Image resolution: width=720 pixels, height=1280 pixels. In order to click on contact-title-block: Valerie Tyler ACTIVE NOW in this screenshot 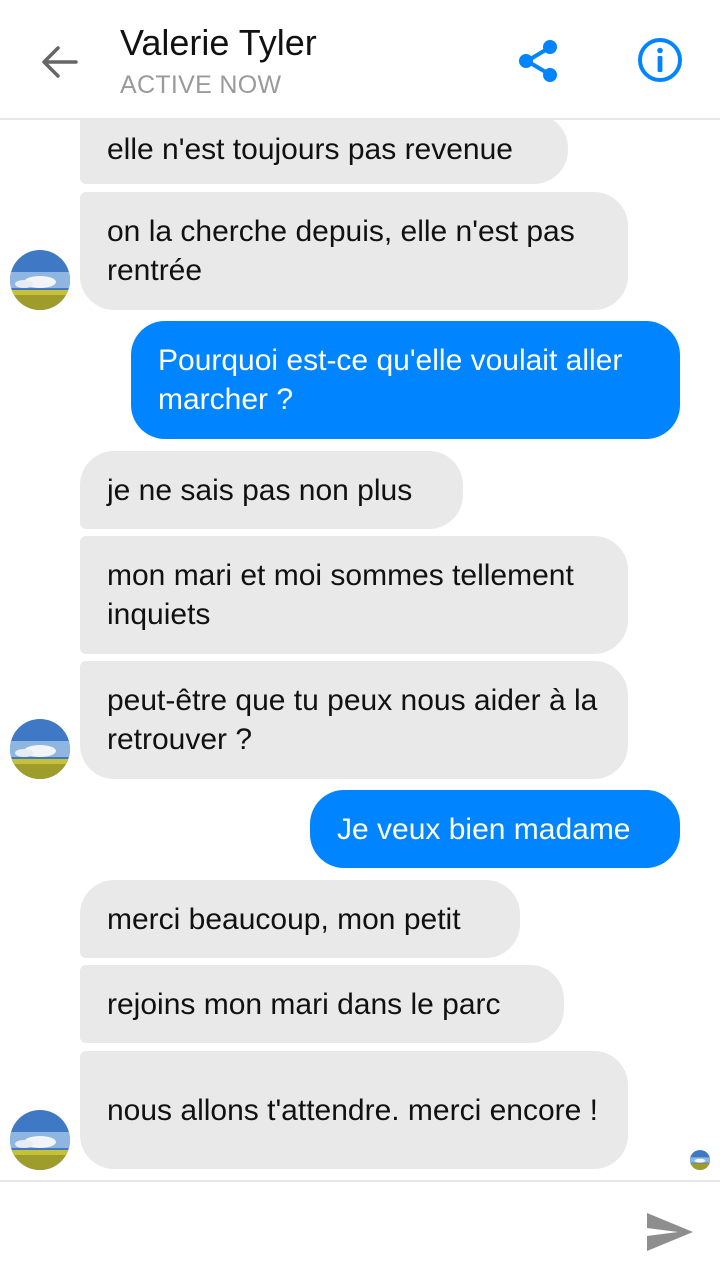, I will do `click(218, 61)`.